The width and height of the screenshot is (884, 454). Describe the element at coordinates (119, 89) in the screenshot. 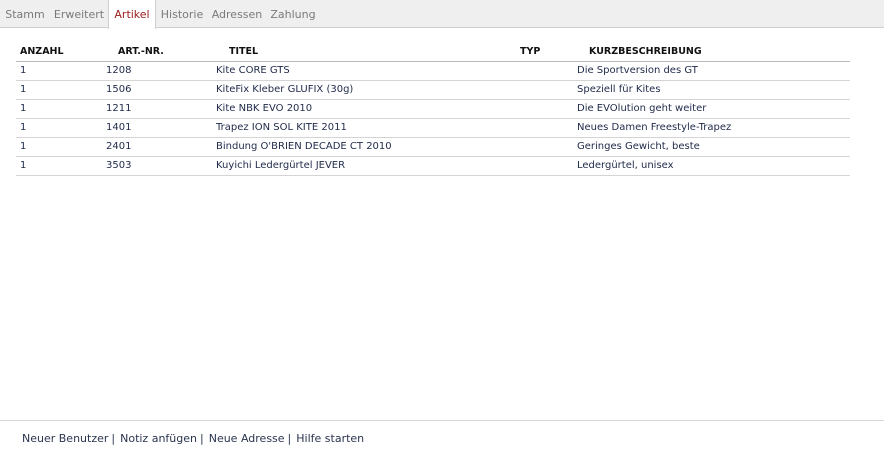

I see `cell-art-nr: 1506` at that location.